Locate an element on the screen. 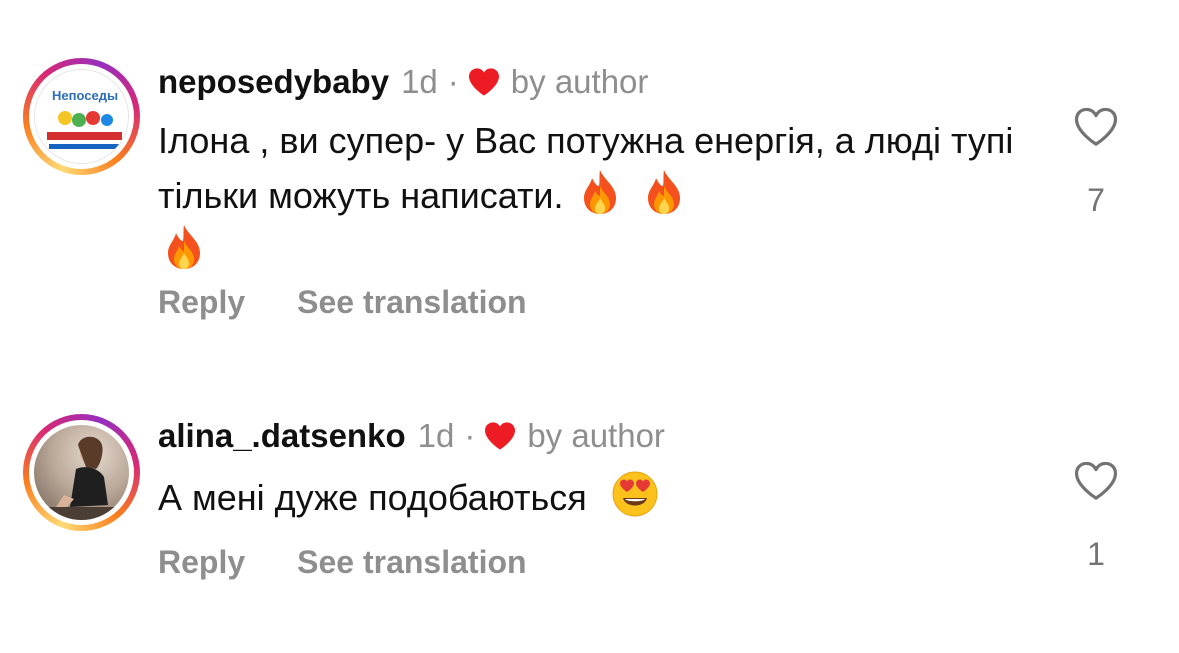 This screenshot has height=653, width=1179. avatar is located at coordinates (81, 472).